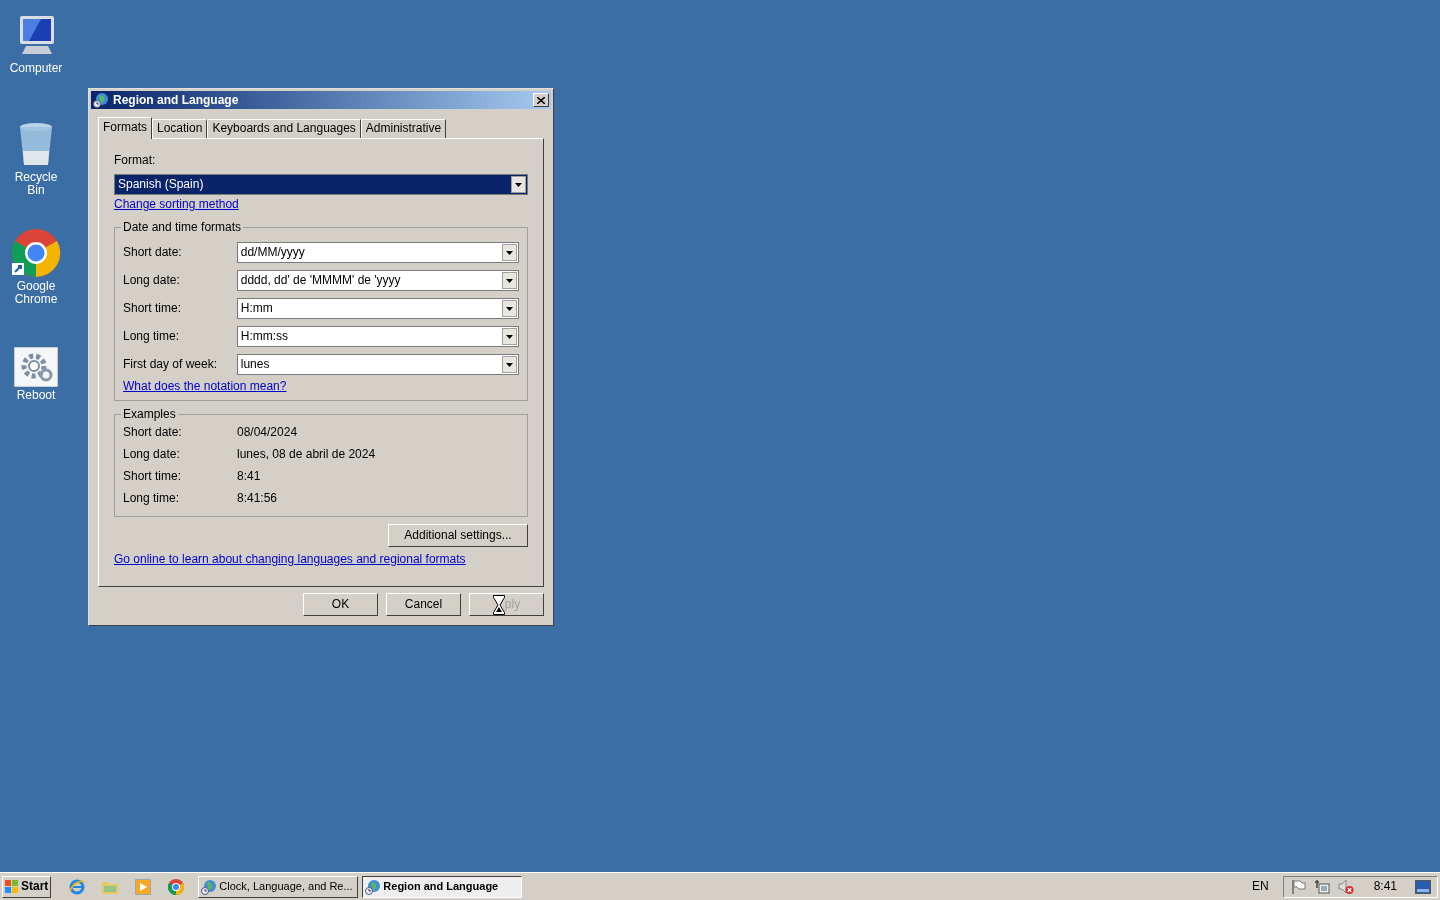 The height and width of the screenshot is (900, 1440). Describe the element at coordinates (153, 476) in the screenshot. I see `example-label: Short time:` at that location.